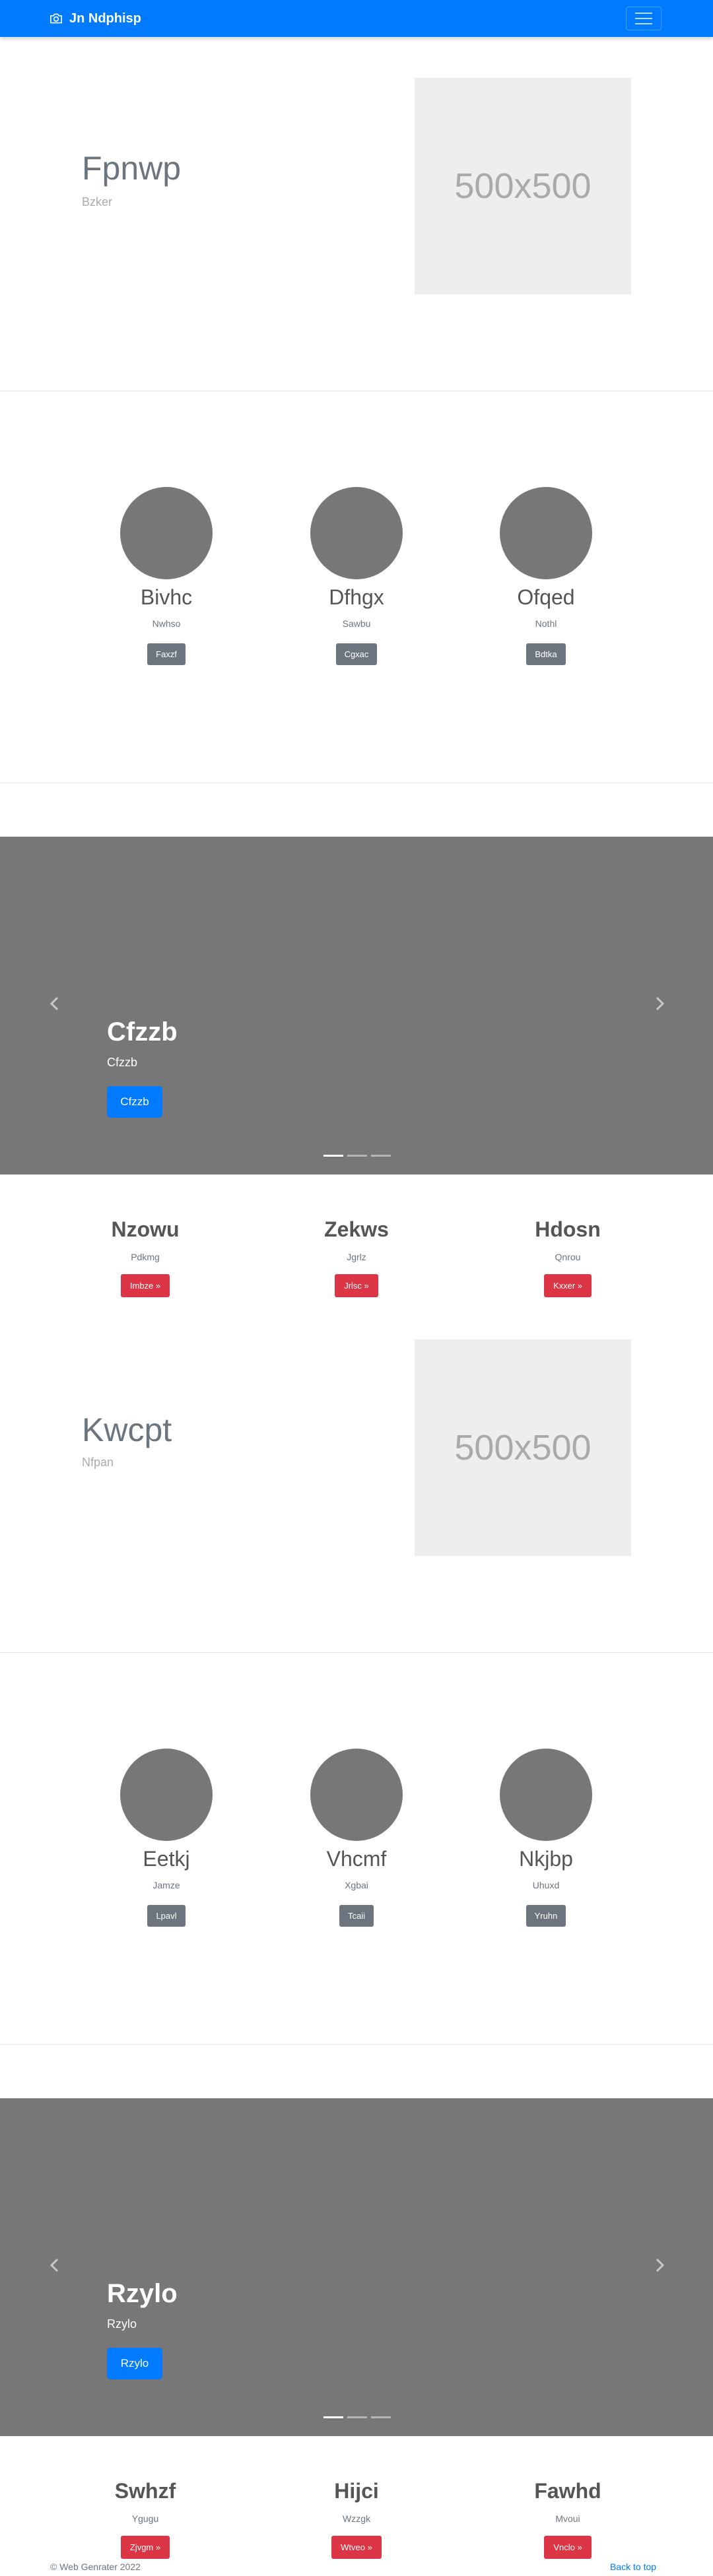  I want to click on member-role: Nothl, so click(546, 623).